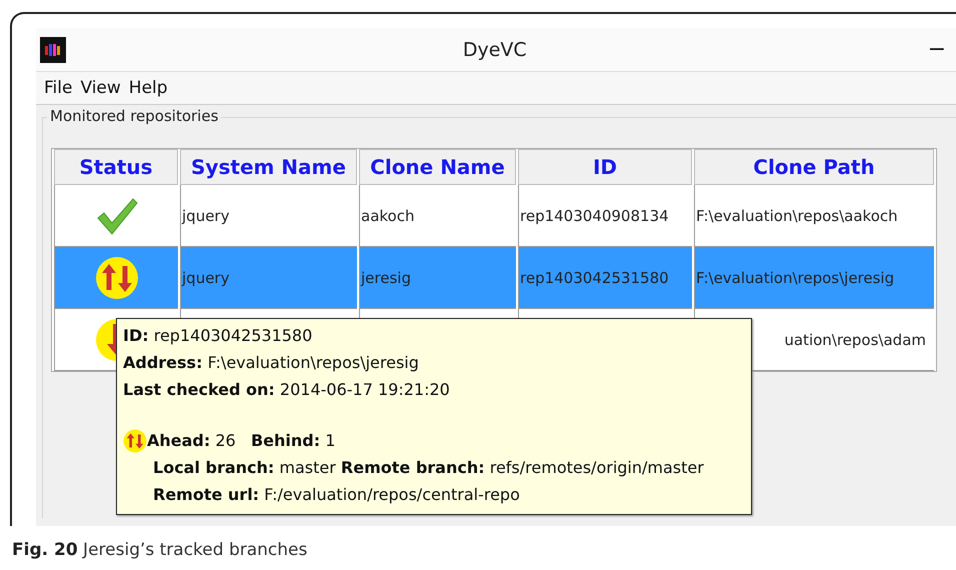 This screenshot has width=956, height=570. I want to click on column-header: System Name, so click(268, 167).